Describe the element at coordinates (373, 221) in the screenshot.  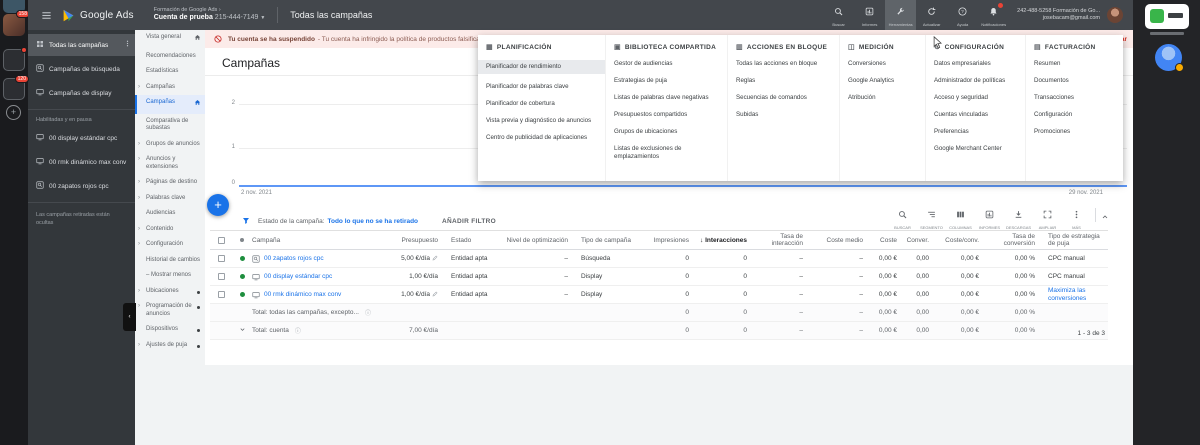
I see `filter-value: Todo lo que no se ha retirado` at that location.